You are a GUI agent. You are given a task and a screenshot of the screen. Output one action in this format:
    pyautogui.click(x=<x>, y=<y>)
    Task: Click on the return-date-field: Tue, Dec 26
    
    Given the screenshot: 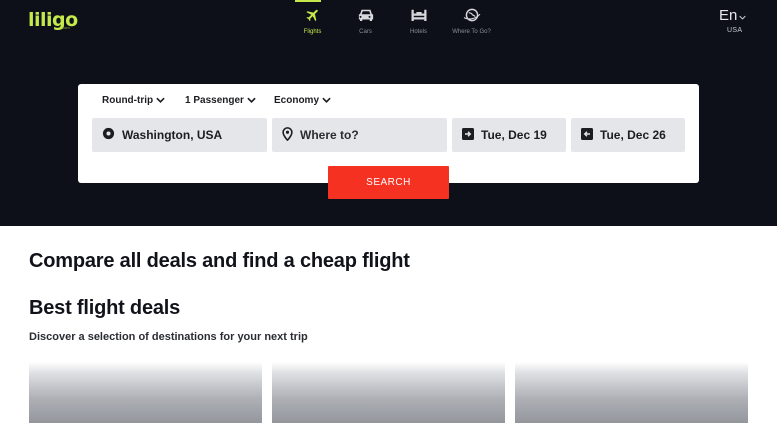 What is the action you would take?
    pyautogui.click(x=628, y=135)
    